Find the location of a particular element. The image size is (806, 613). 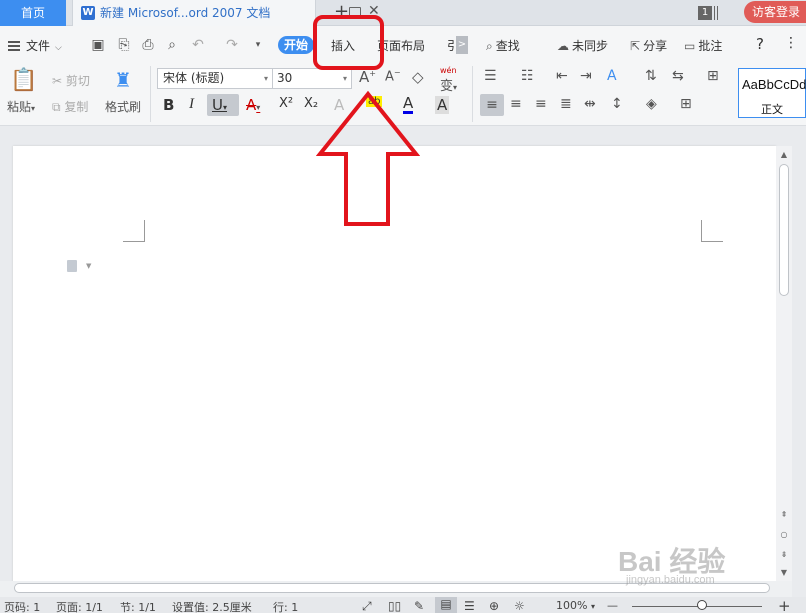

font-size-select: 30 ▾ is located at coordinates (312, 78).